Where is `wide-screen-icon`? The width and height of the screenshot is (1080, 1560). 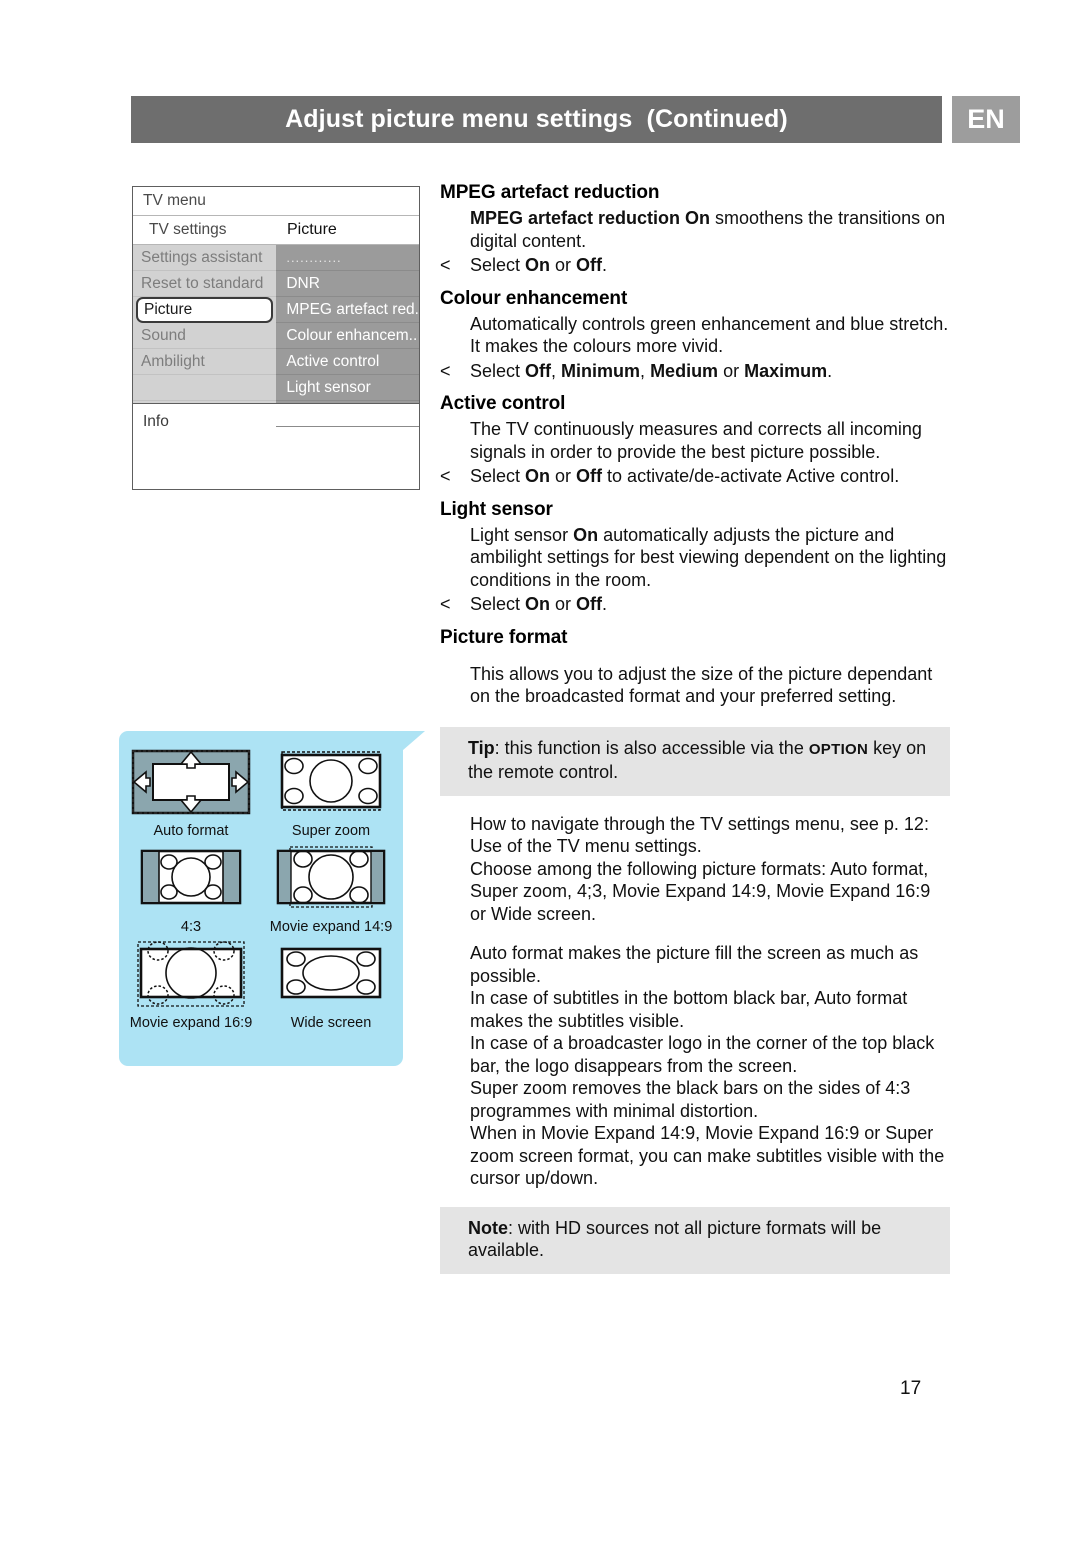 wide-screen-icon is located at coordinates (331, 973).